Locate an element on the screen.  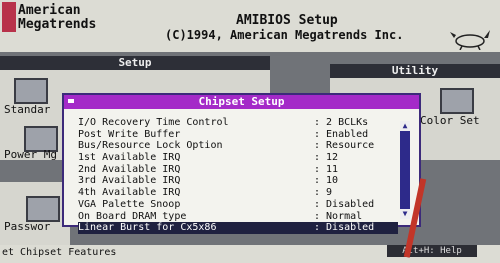
close-icon is located at coordinates (71, 101).